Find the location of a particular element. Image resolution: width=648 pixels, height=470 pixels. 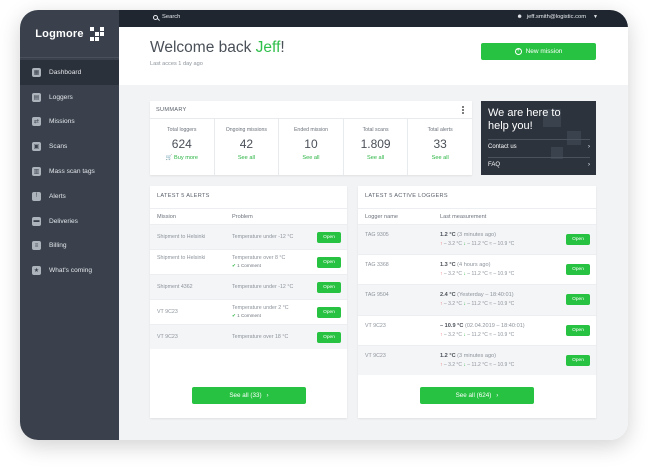

sidebar-item-label: Mass scan tags is located at coordinates (72, 172).